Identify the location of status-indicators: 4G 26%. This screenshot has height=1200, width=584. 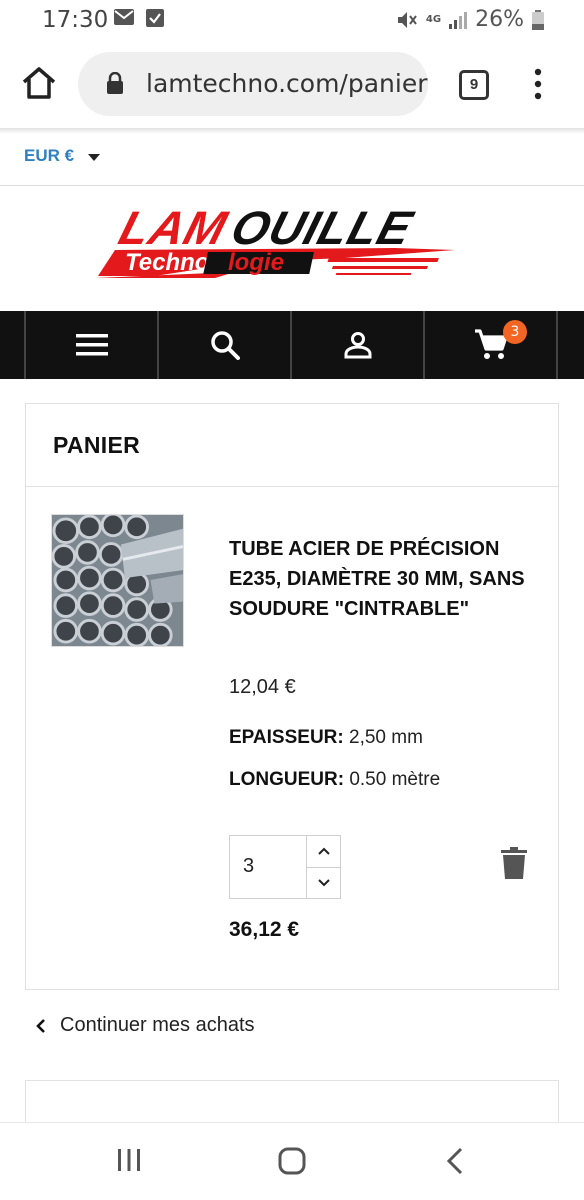
(470, 19).